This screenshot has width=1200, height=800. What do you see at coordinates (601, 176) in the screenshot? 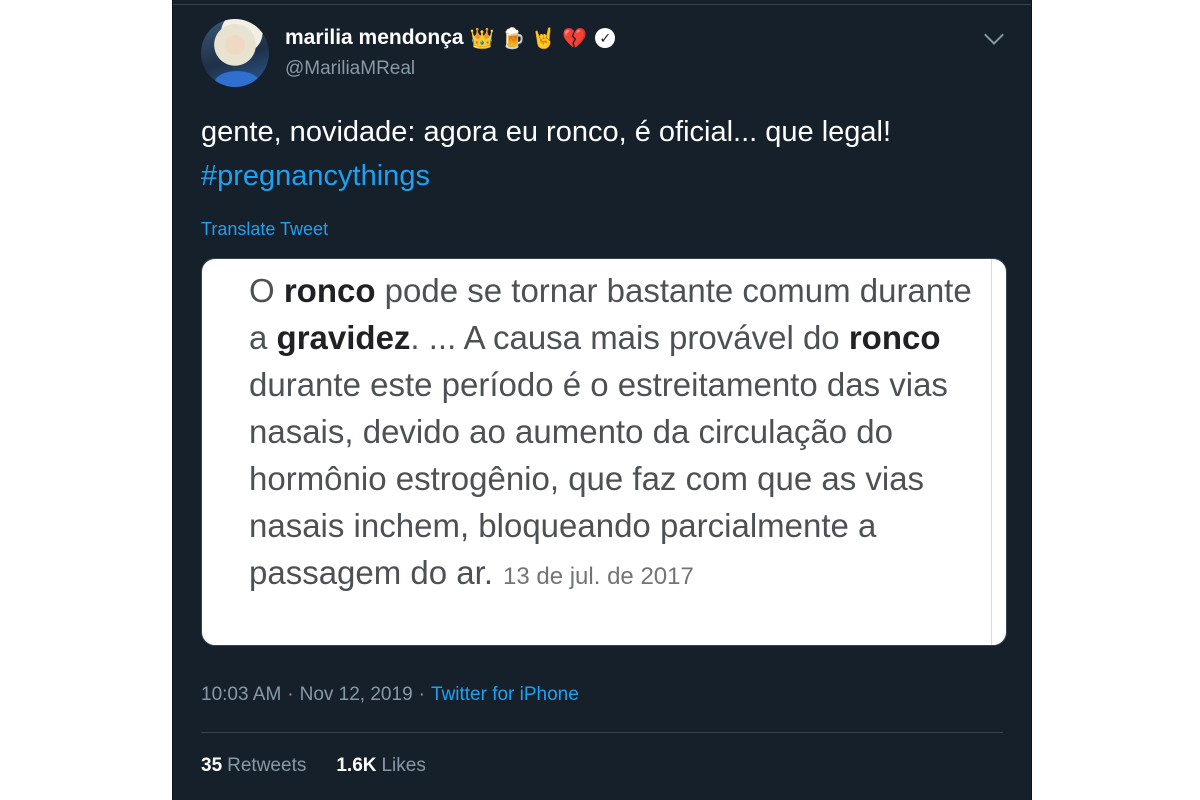
I see `hashtag-link: #pregnancythings` at bounding box center [601, 176].